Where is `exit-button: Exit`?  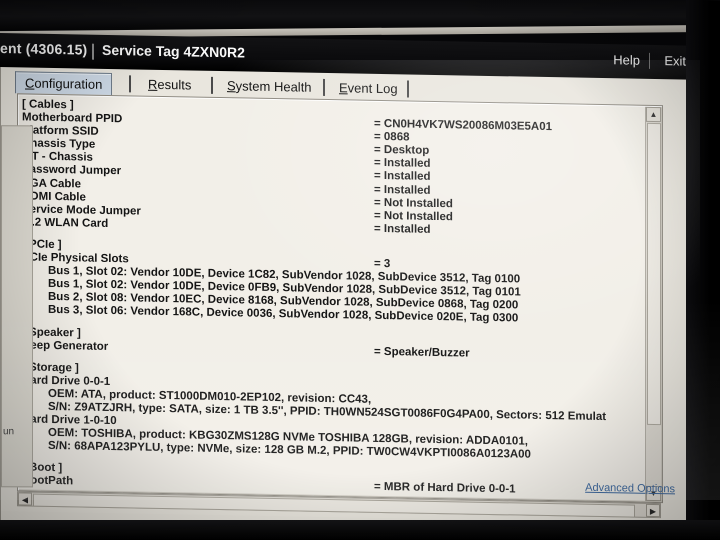
exit-button: Exit is located at coordinates (675, 60).